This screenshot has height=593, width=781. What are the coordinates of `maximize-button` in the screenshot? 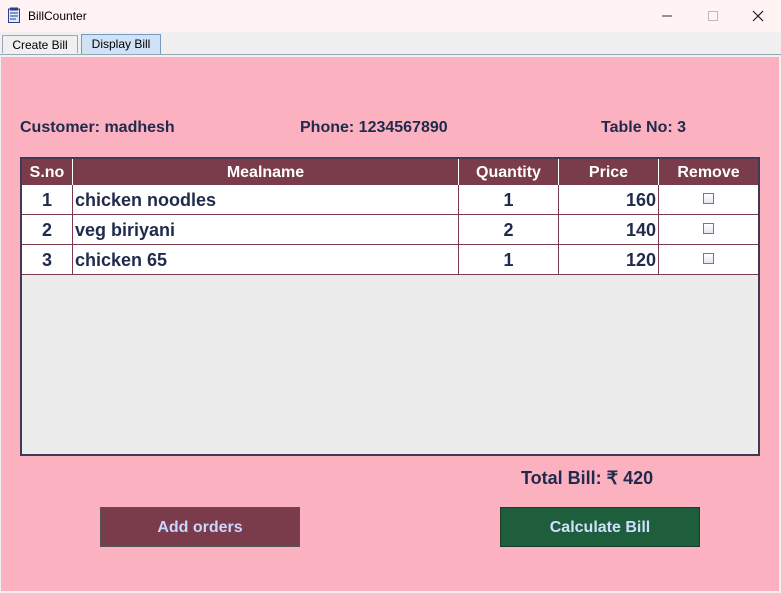 It's located at (713, 16).